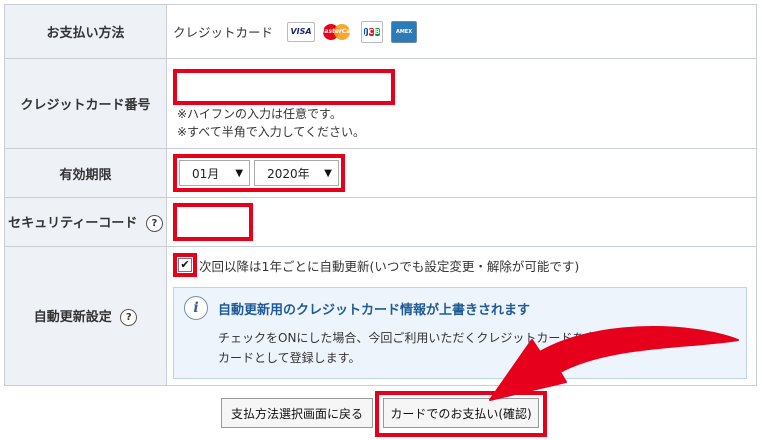 Image resolution: width=762 pixels, height=440 pixels. Describe the element at coordinates (223, 32) in the screenshot. I see `payment-method-text: クレジットカード` at that location.